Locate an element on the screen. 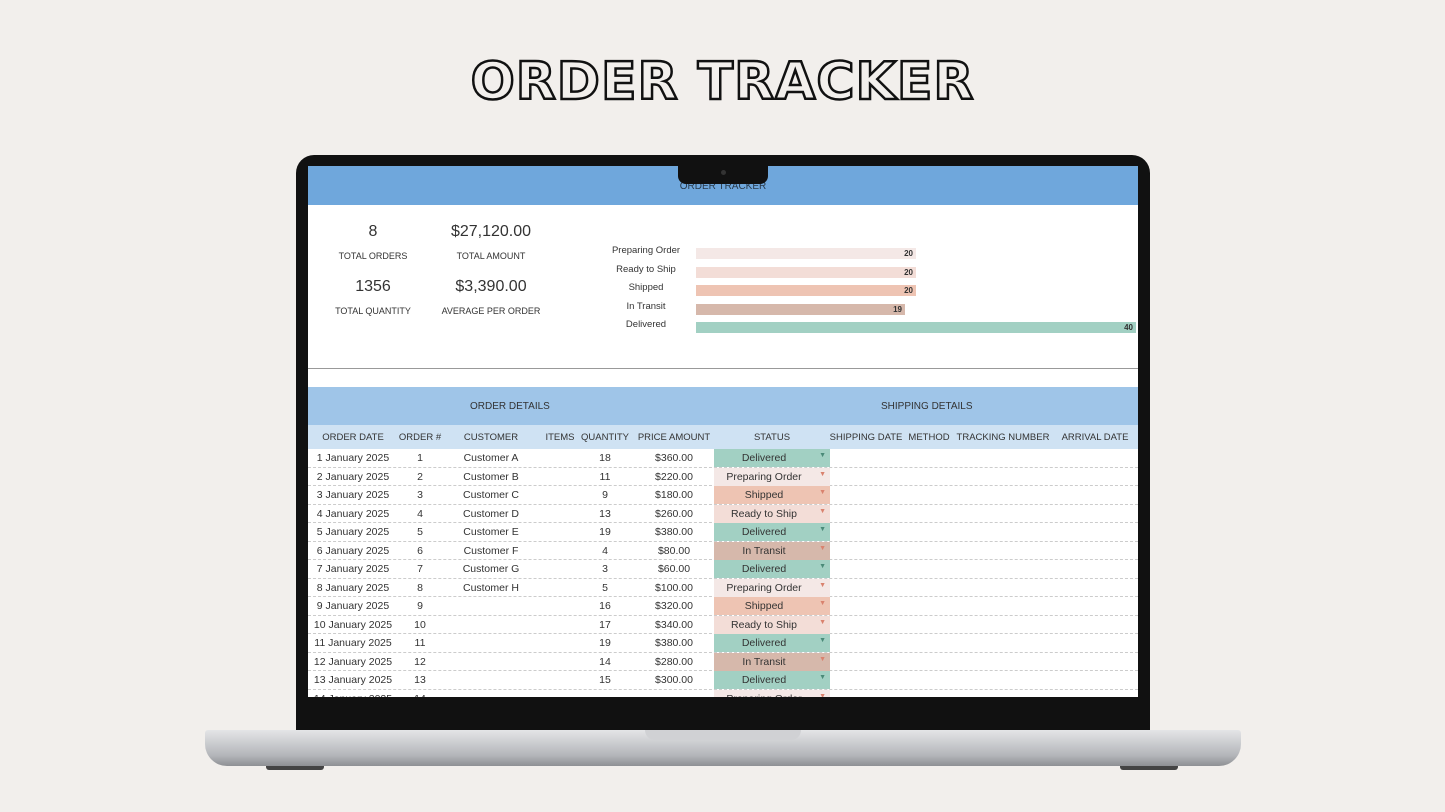 The image size is (1445, 812). cell-customer: Customer C is located at coordinates (491, 495).